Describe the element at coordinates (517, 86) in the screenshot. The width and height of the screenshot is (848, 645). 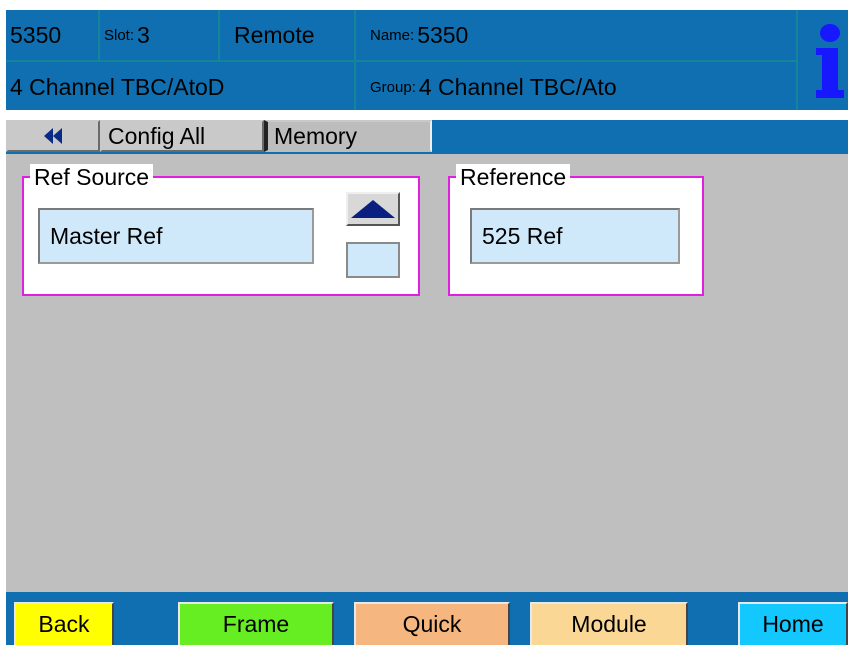
I see `group-value: 4 Channel TBC/Ato` at that location.